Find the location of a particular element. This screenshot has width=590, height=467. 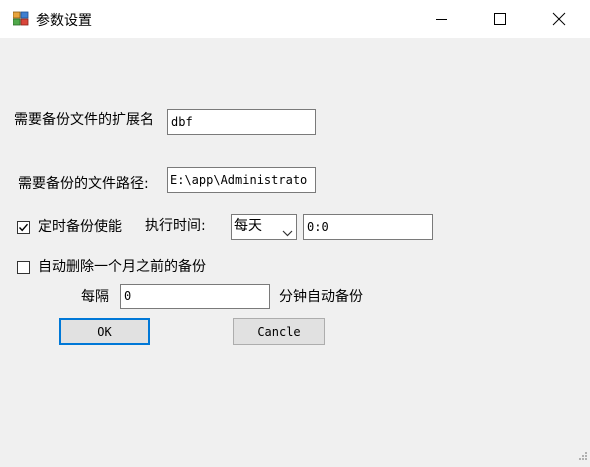

timer-enable-checkbox is located at coordinates (23, 227).